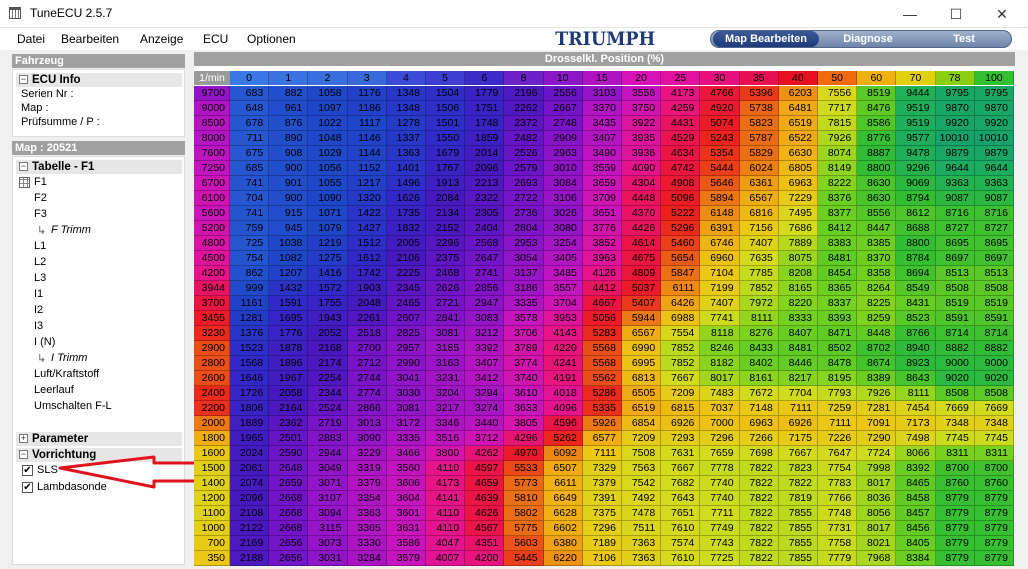 The width and height of the screenshot is (1028, 569). What do you see at coordinates (602, 273) in the screenshot?
I see `map-cell: 4126` at bounding box center [602, 273].